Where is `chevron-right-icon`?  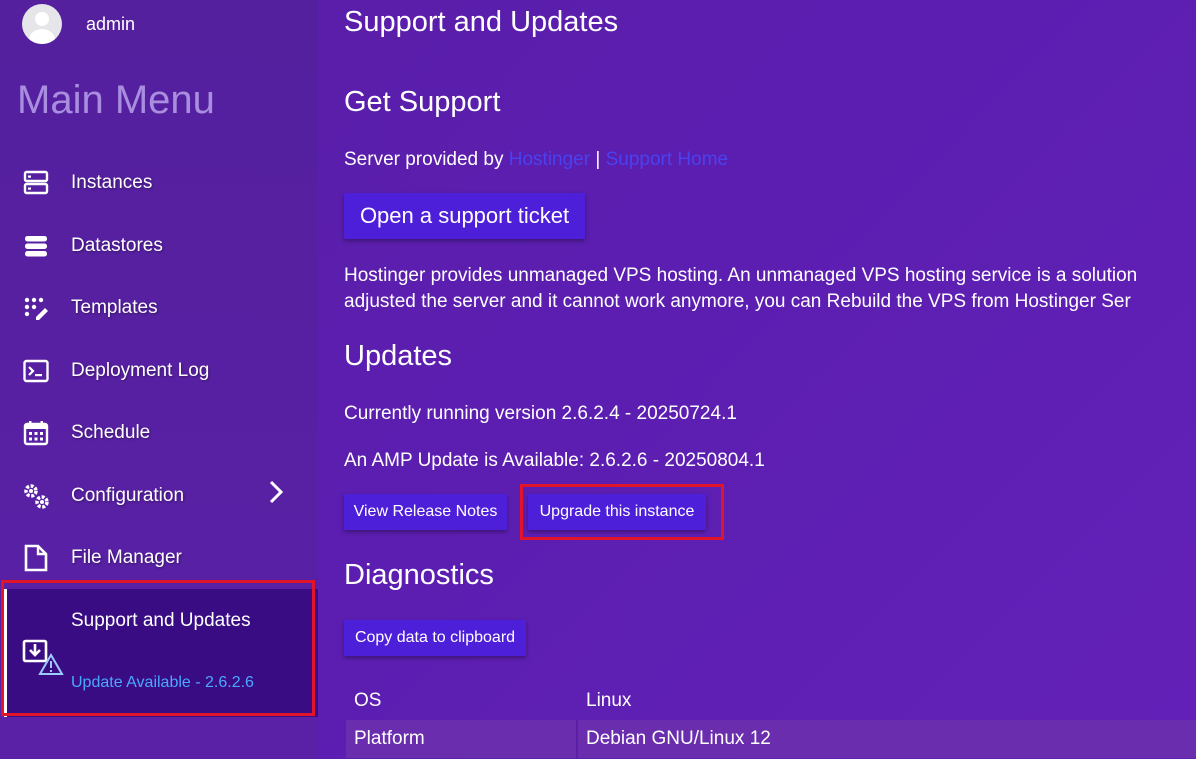 chevron-right-icon is located at coordinates (276, 495).